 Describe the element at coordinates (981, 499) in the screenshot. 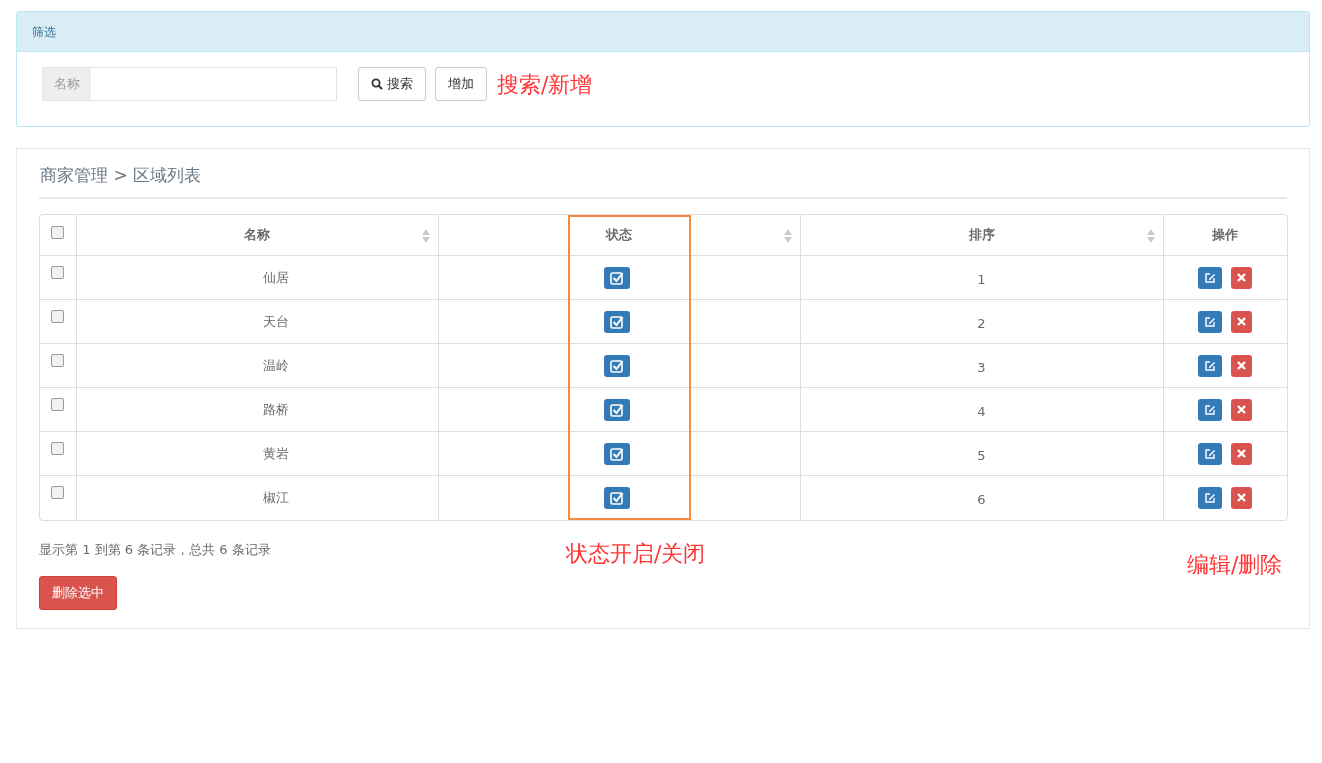

I see `table-cell: 6` at that location.